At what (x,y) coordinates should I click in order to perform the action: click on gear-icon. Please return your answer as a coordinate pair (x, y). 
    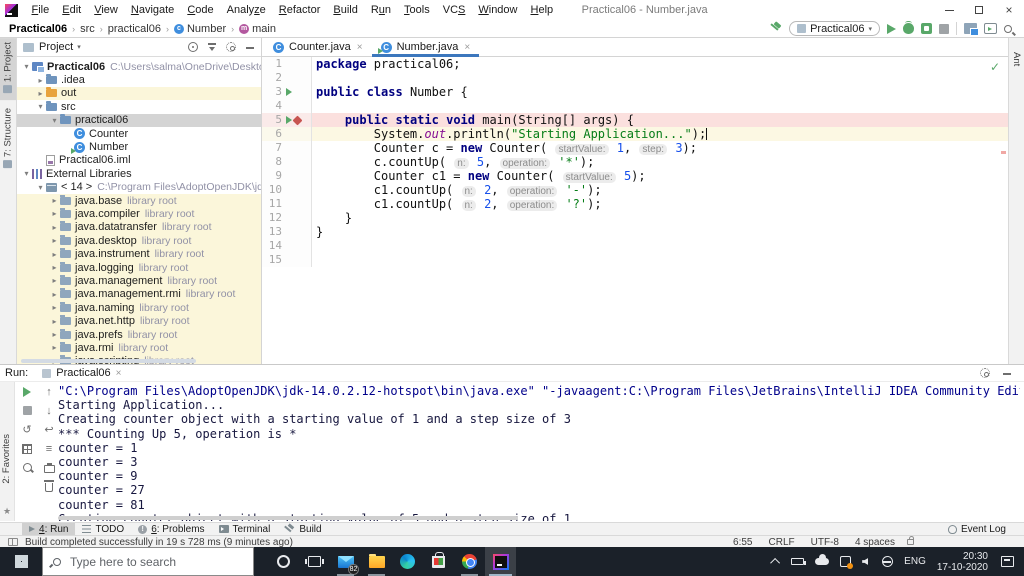
    Looking at the image, I should click on (231, 47).